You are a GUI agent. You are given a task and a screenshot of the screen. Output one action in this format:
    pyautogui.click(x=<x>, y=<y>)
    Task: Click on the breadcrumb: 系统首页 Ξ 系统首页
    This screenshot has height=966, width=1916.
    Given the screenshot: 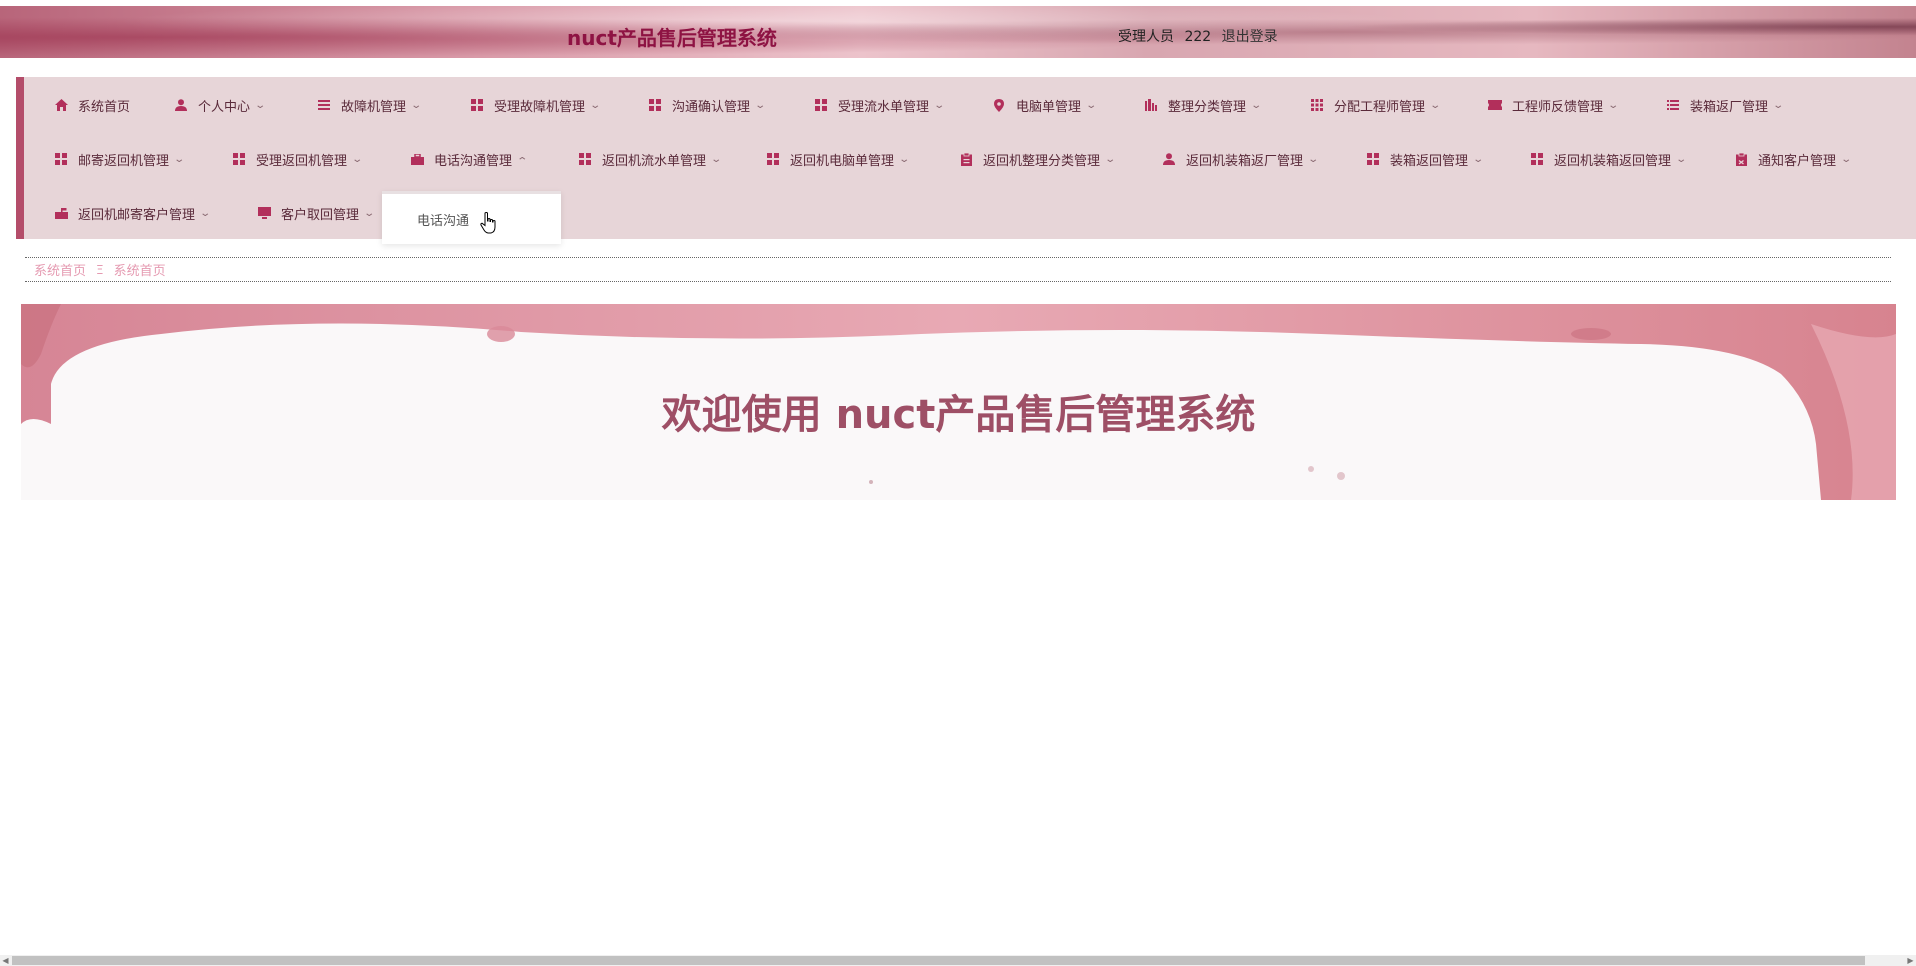 What is the action you would take?
    pyautogui.click(x=958, y=269)
    